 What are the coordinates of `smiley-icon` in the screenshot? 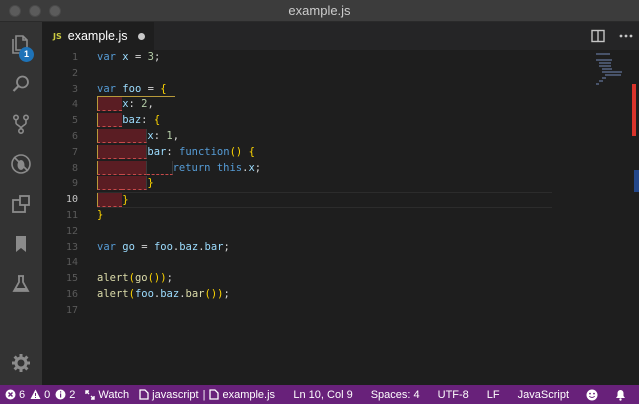 It's located at (592, 394).